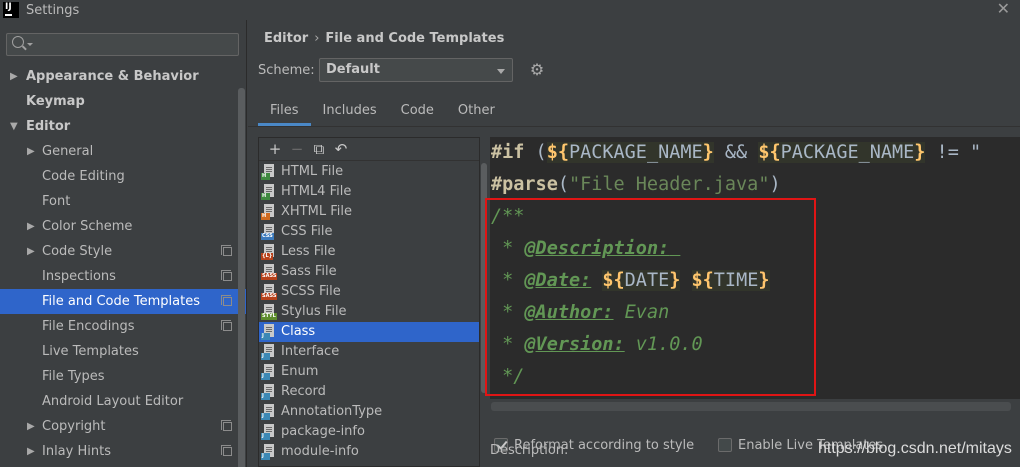 This screenshot has height=467, width=1020. Describe the element at coordinates (312, 171) in the screenshot. I see `template-name: HTML File` at that location.